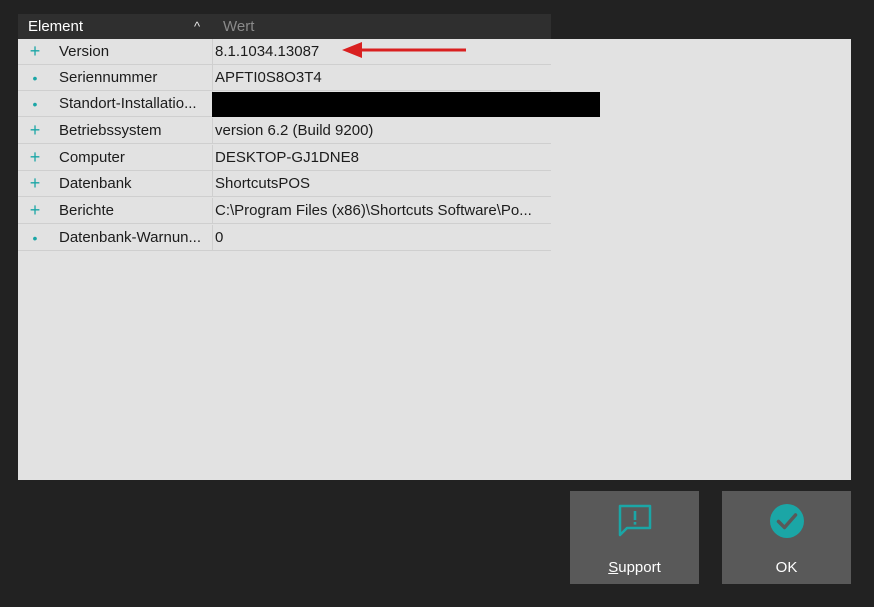 The height and width of the screenshot is (607, 874). I want to click on row-name: Seriennummer, so click(108, 77).